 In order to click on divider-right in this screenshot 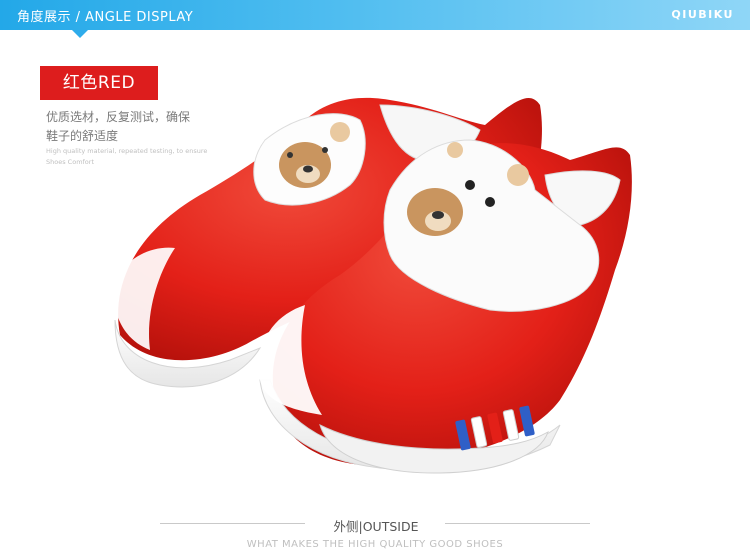, I will do `click(517, 523)`.